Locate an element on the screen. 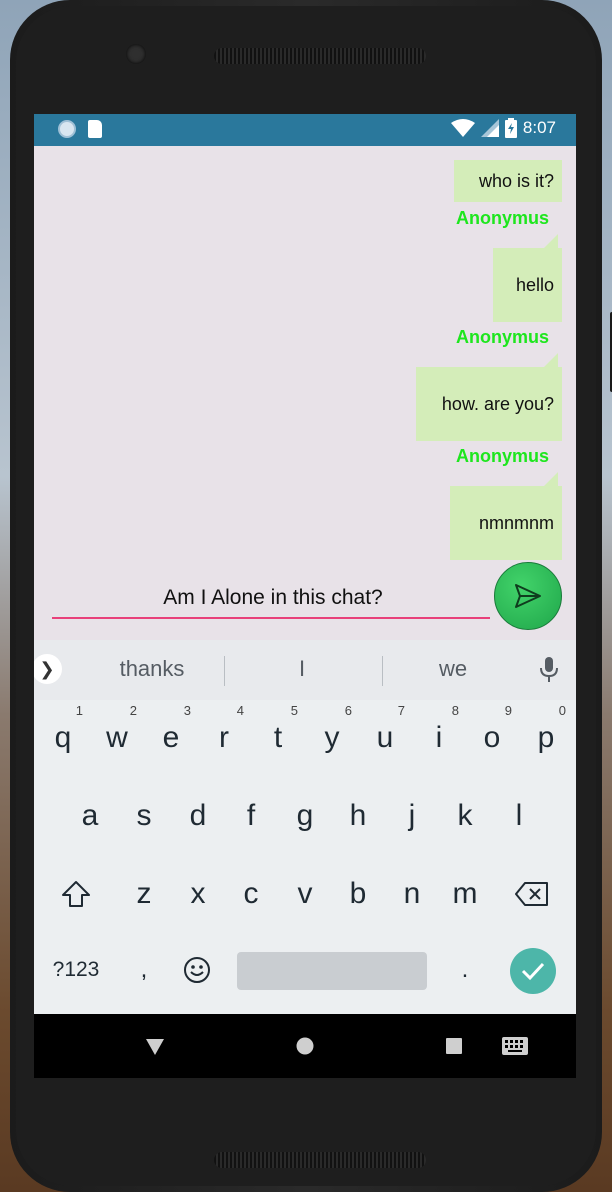 This screenshot has width=612, height=1192. send-button is located at coordinates (528, 596).